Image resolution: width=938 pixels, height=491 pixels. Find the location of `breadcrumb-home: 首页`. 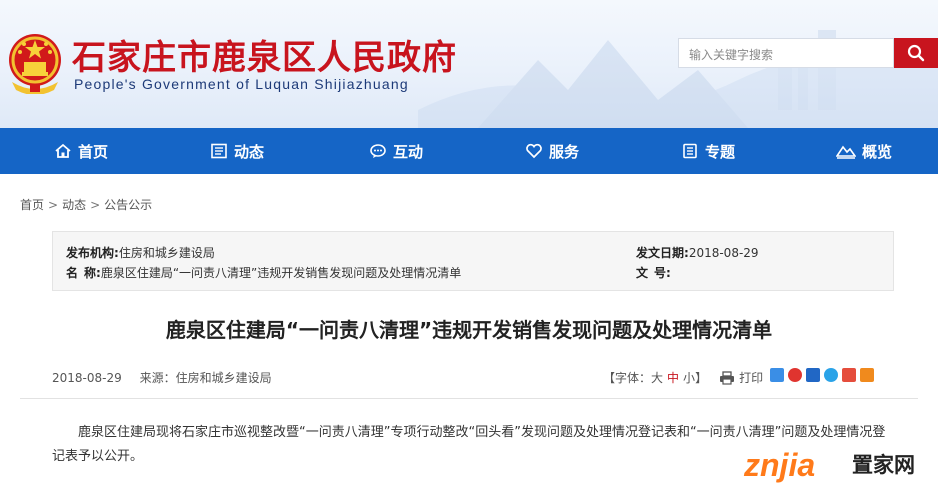

breadcrumb-home: 首页 is located at coordinates (32, 204).